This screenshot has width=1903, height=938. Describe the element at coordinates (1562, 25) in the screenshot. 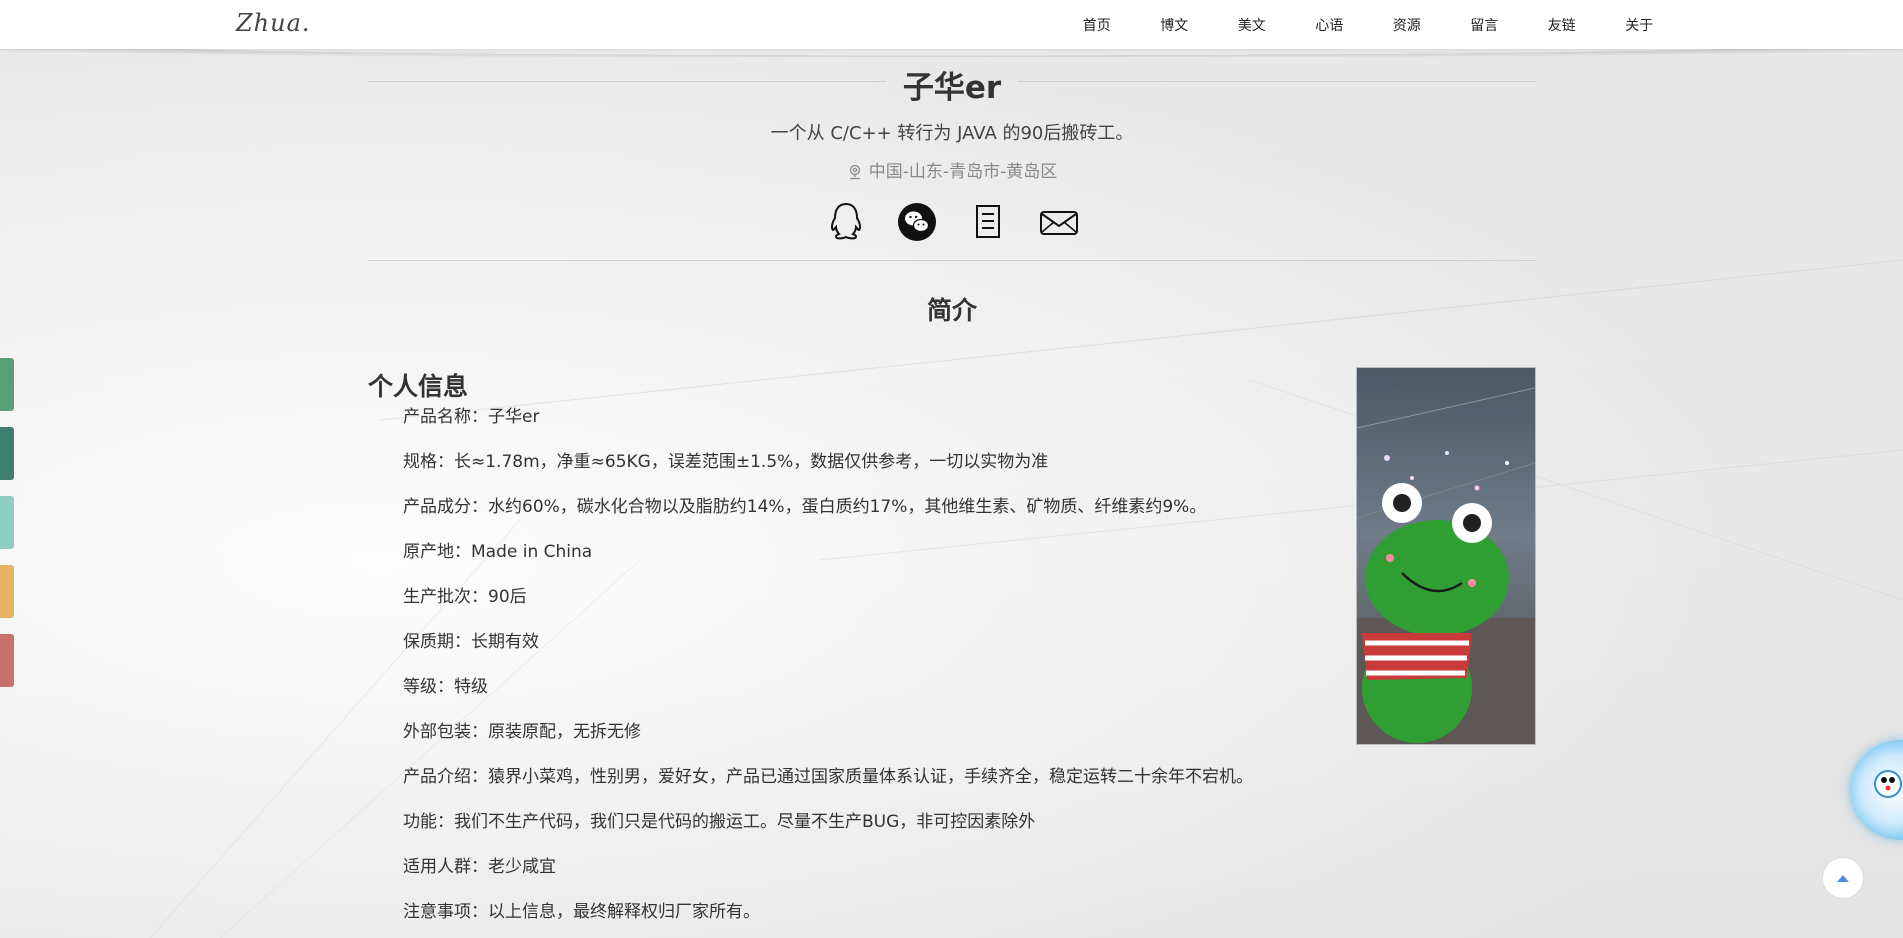

I see `nav-item-friends: 友链` at that location.